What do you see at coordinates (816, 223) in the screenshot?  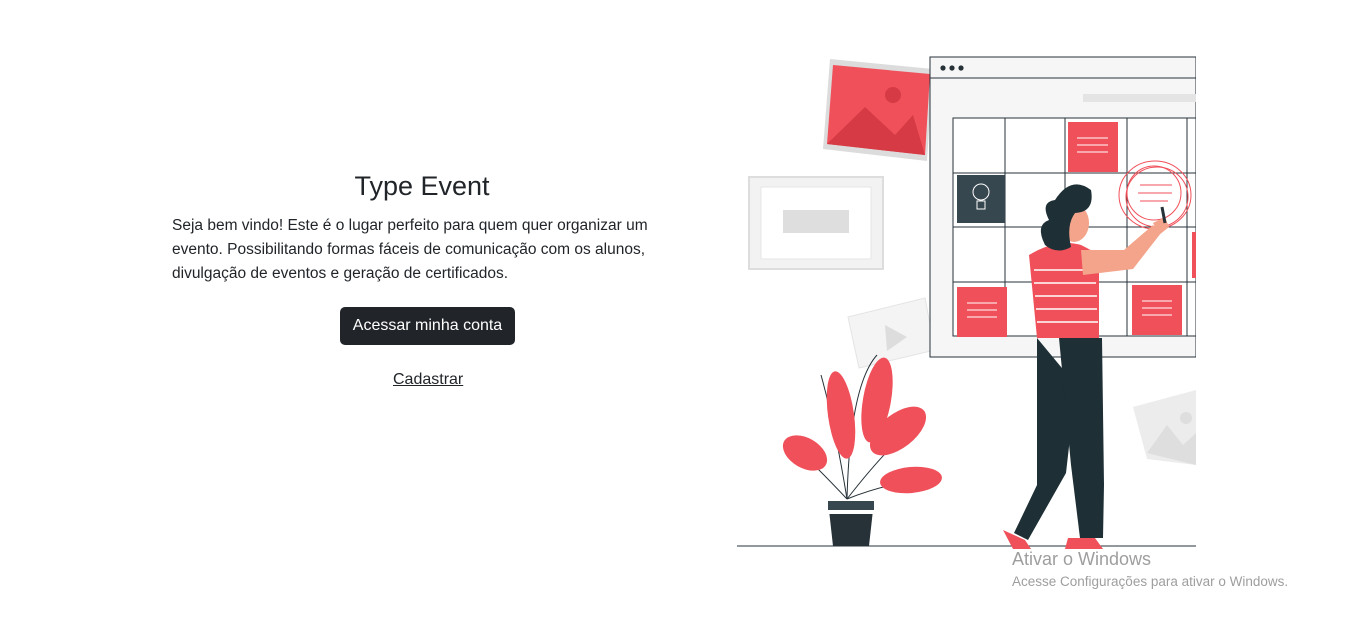 I see `empty-frame-icon` at bounding box center [816, 223].